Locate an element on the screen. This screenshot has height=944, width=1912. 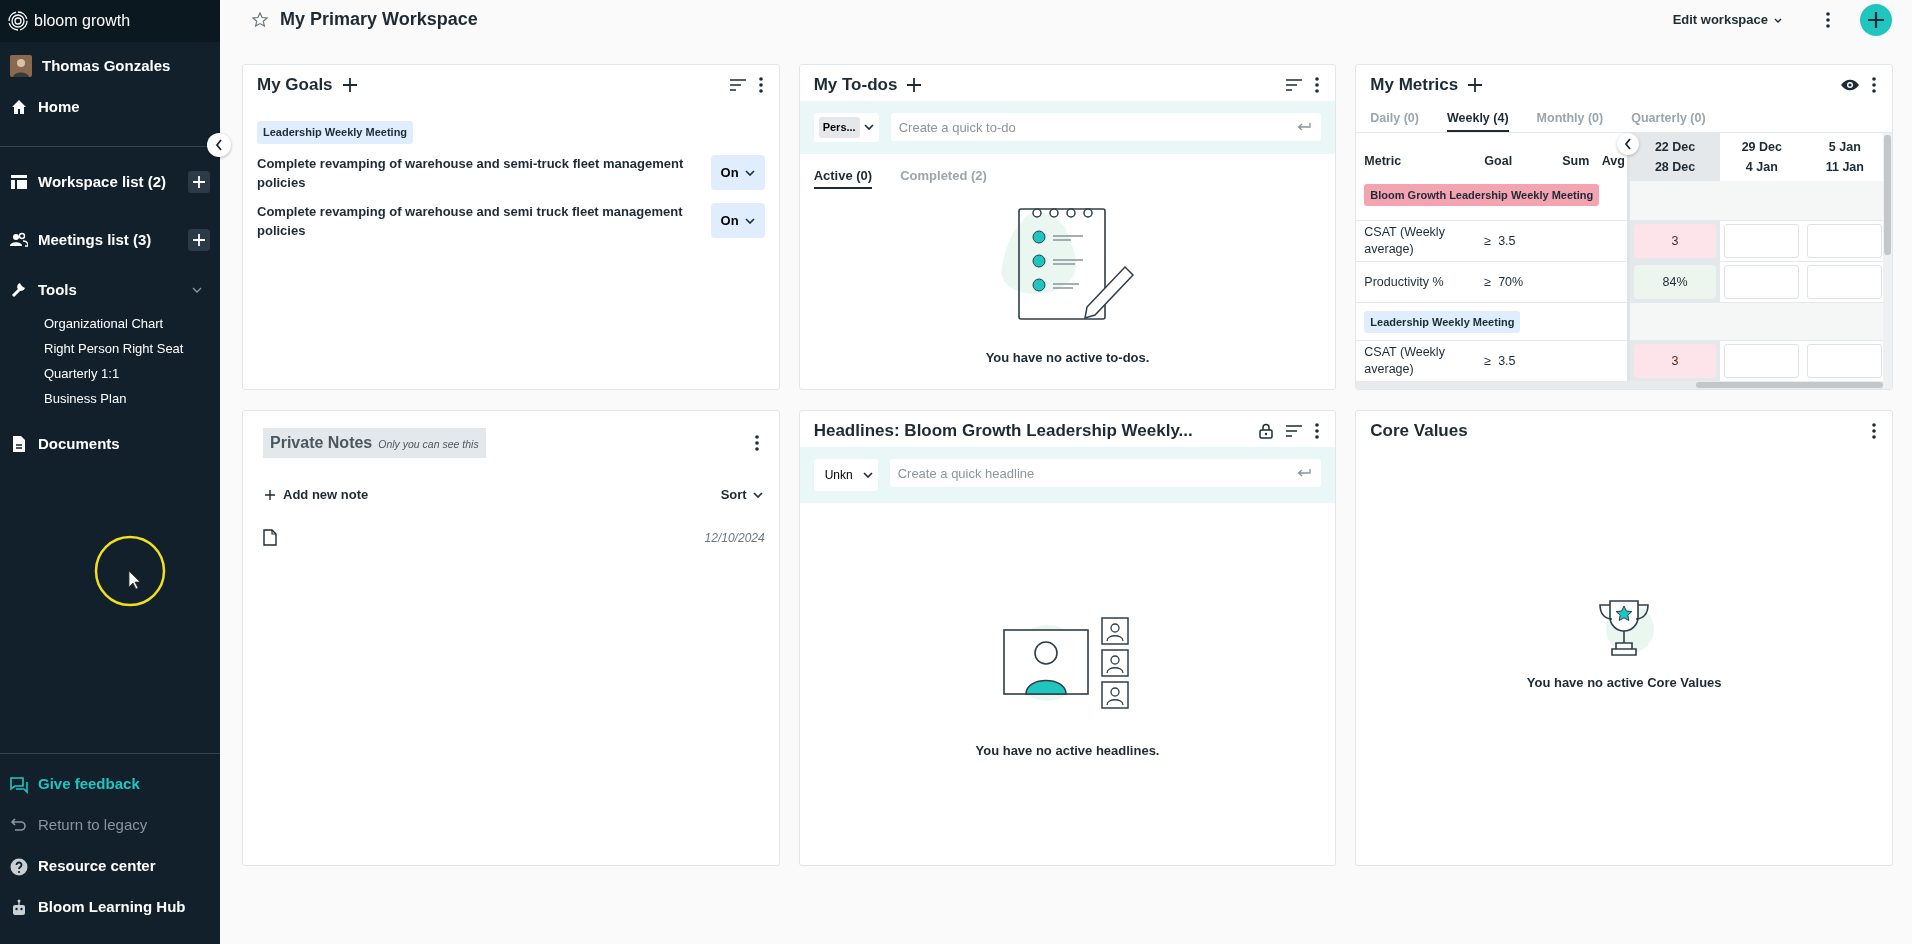
owner-dropdown: Unkn is located at coordinates (845, 475).